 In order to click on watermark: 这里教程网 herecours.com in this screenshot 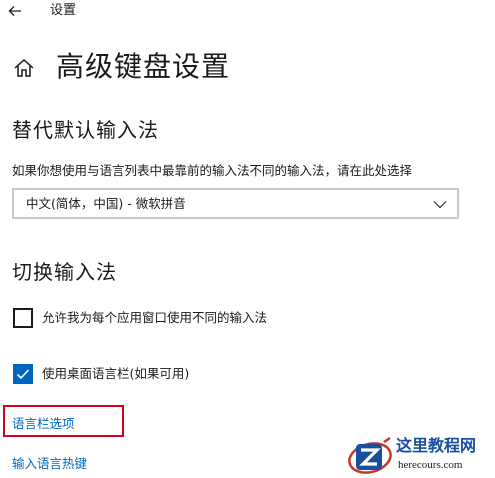, I will do `click(420, 455)`.